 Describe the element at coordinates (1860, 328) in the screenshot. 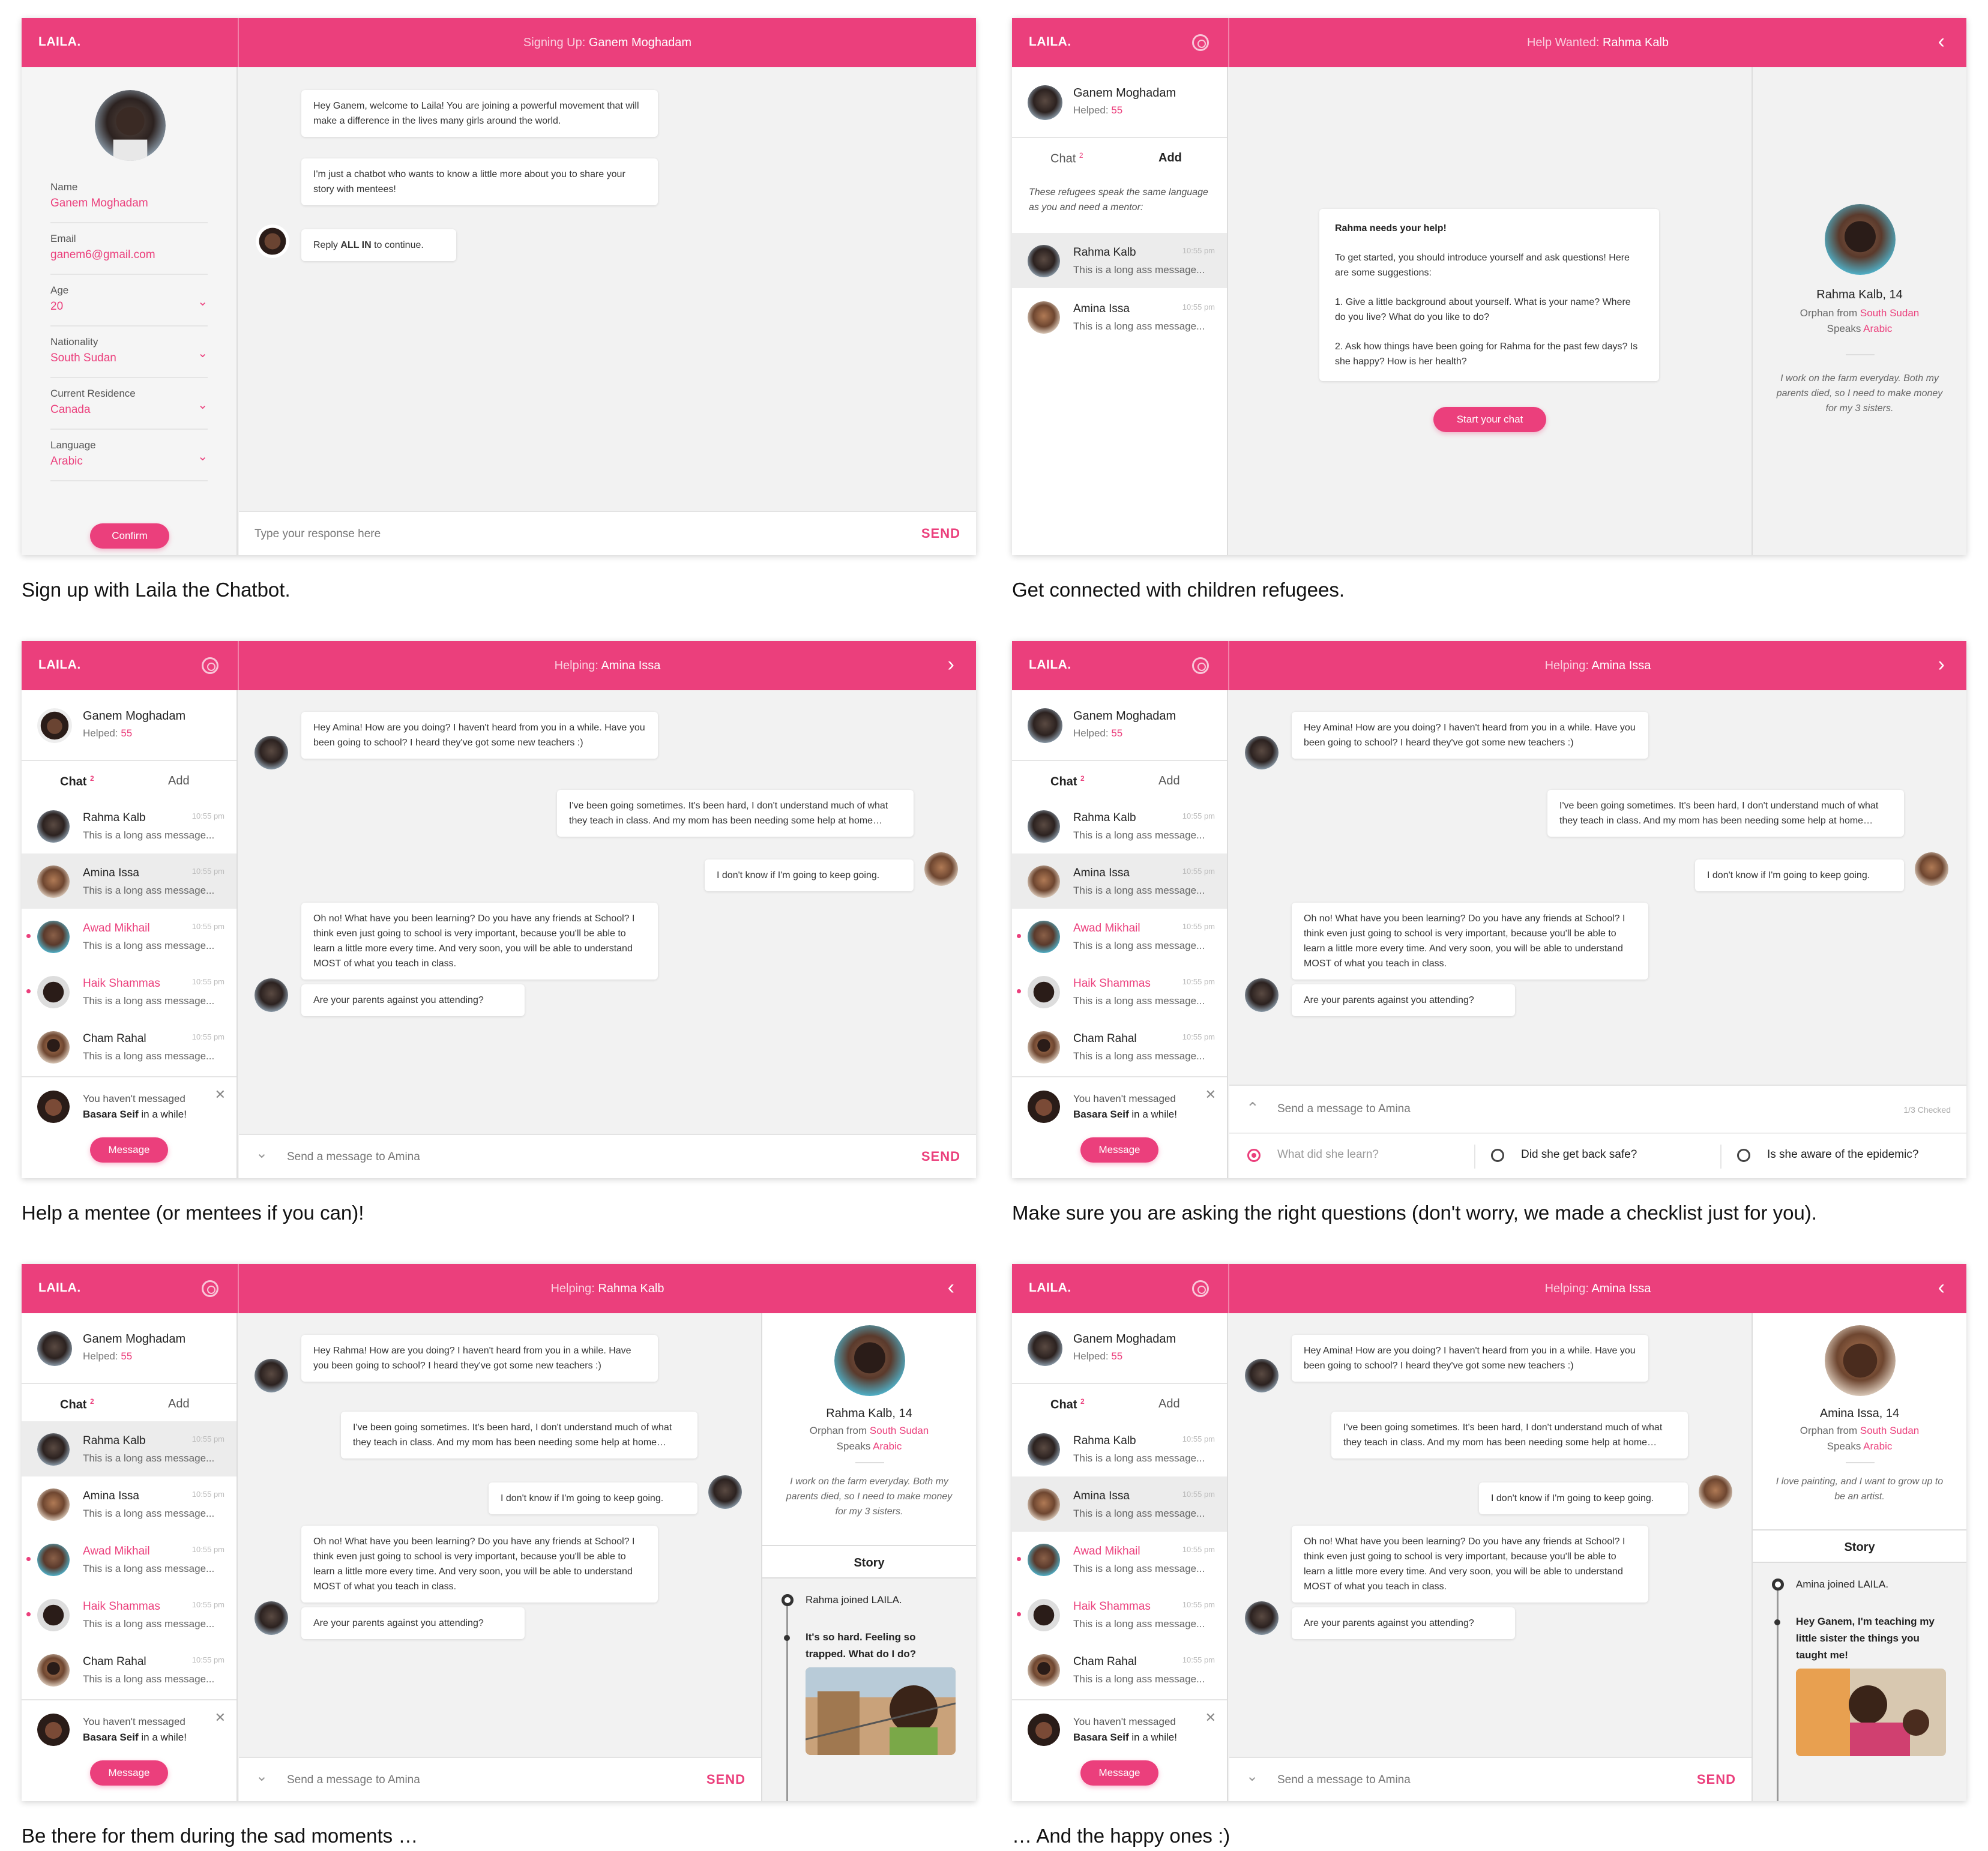

I see `mentee-language: Speaks Arabic` at that location.